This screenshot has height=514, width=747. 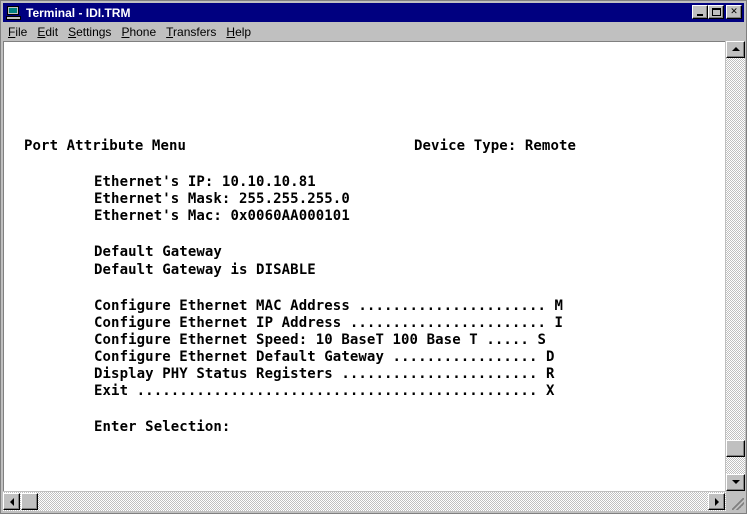 What do you see at coordinates (700, 15) in the screenshot?
I see `minimize-icon` at bounding box center [700, 15].